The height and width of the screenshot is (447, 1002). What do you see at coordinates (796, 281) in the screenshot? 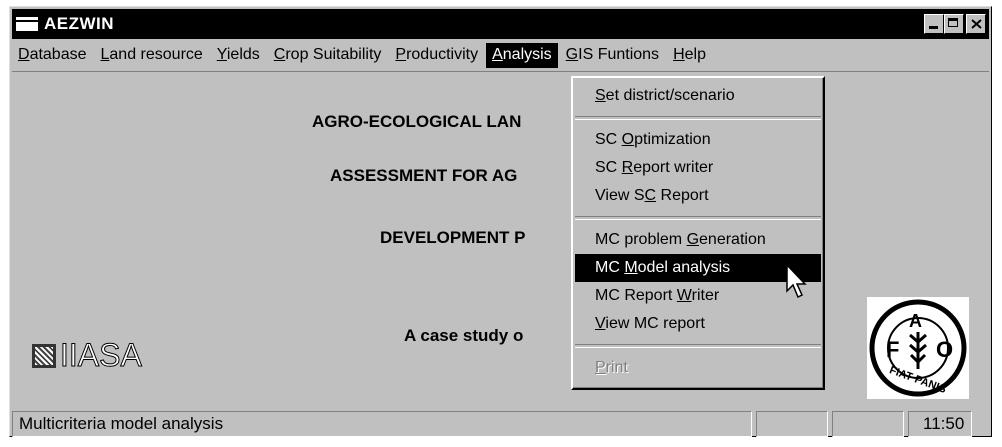
I see `mouse-pointer-icon` at bounding box center [796, 281].